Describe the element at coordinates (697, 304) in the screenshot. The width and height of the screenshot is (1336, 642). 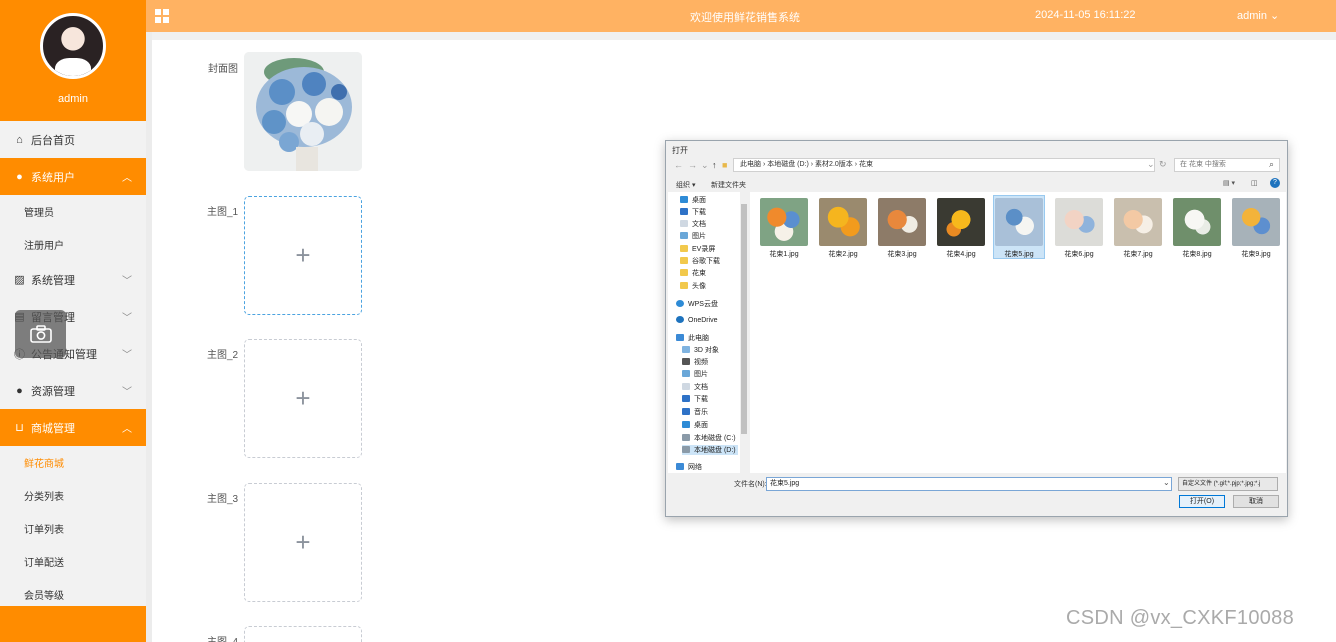
I see `nav-wps-cloud: WPS云盘` at that location.